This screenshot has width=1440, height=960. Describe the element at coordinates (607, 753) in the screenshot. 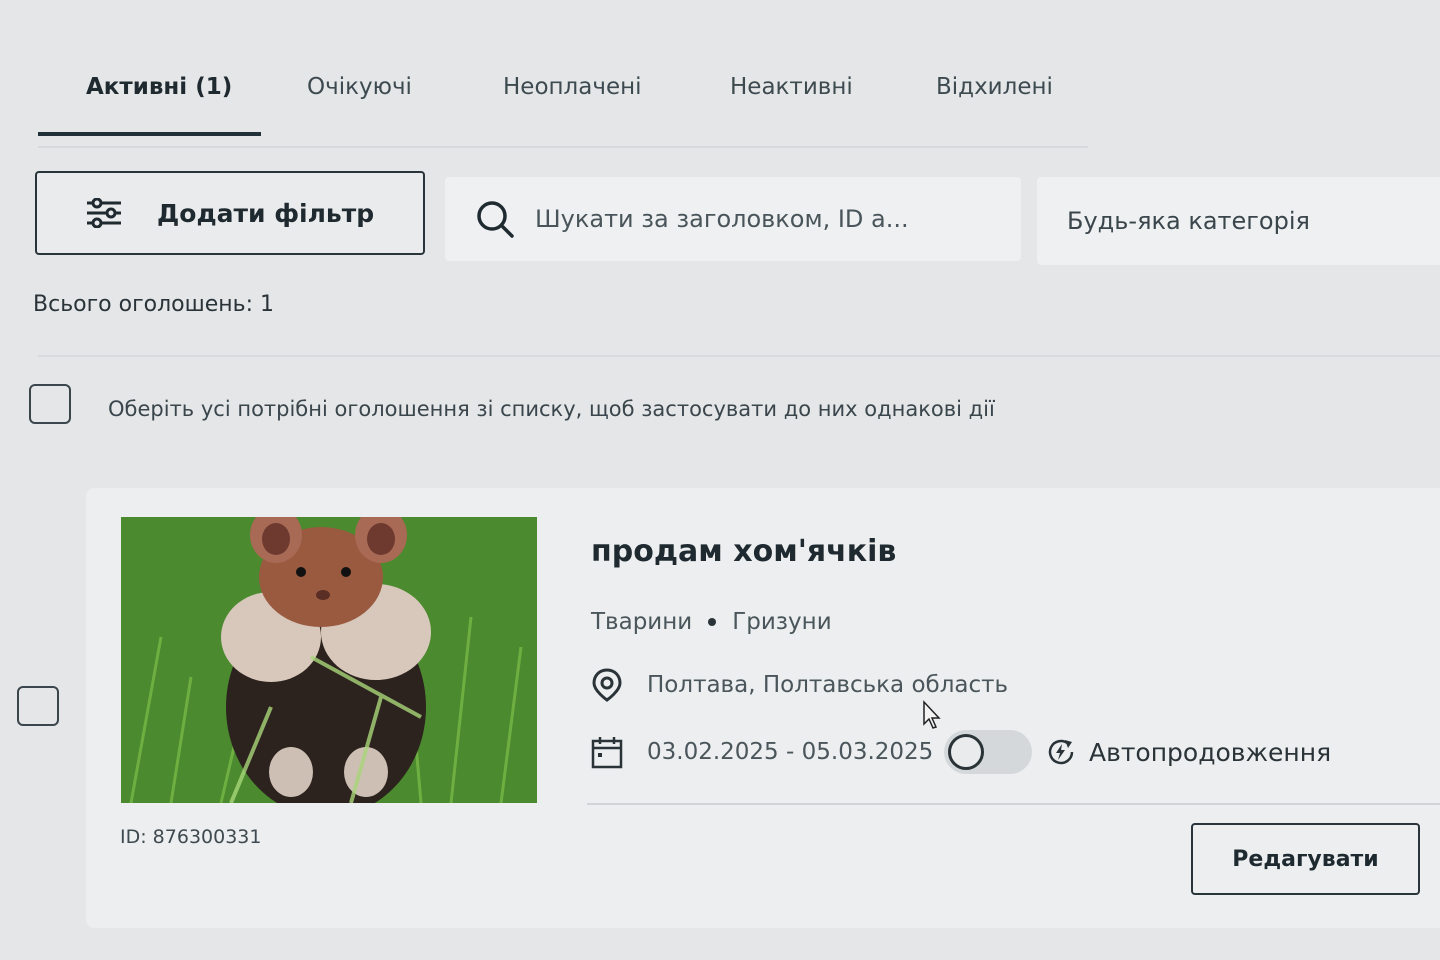

I see `calendar-icon` at that location.